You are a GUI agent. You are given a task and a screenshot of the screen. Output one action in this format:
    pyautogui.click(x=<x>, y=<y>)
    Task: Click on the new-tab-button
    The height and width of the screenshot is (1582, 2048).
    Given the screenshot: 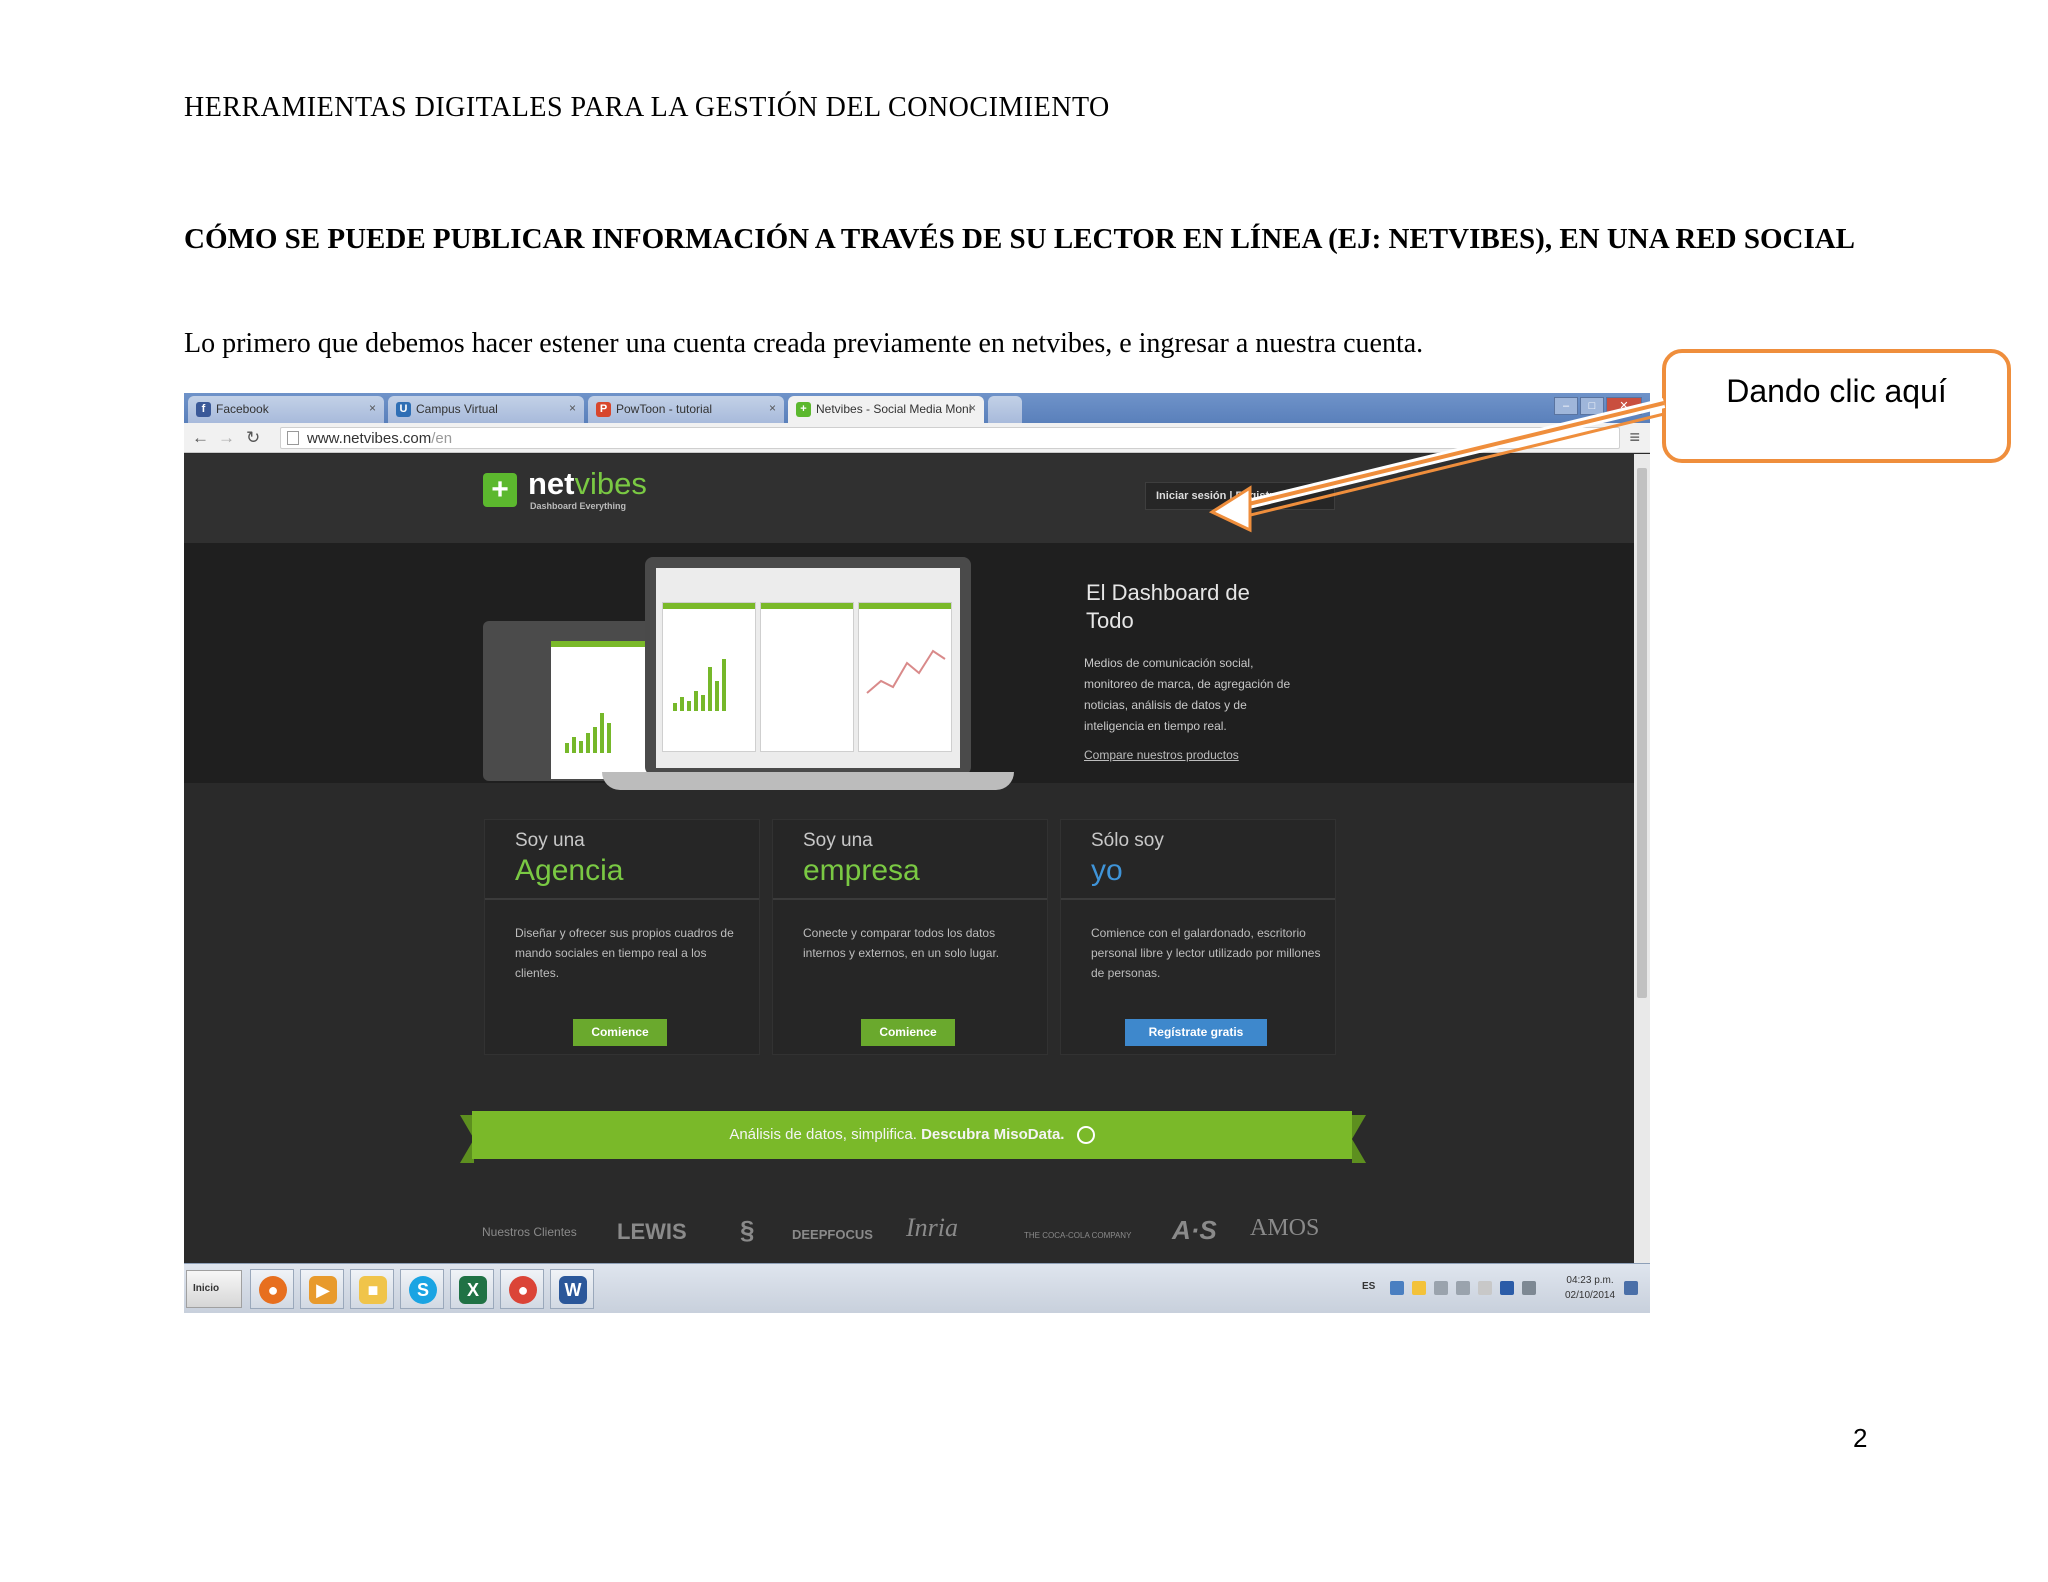 What is the action you would take?
    pyautogui.click(x=1005, y=409)
    